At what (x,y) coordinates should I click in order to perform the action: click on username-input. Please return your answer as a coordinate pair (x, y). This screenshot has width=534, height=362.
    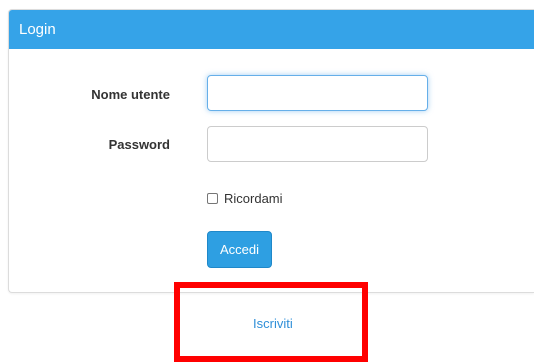
    Looking at the image, I should click on (317, 93).